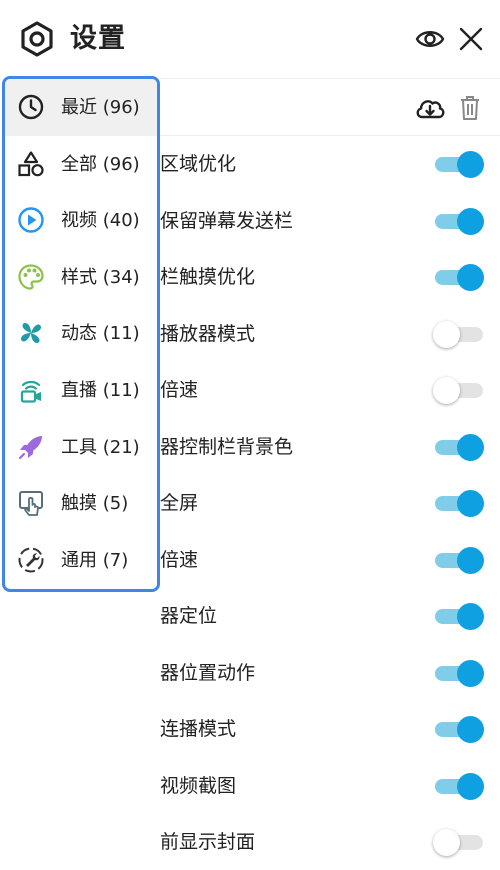  Describe the element at coordinates (330, 729) in the screenshot. I see `setting-row: 连播模式` at that location.